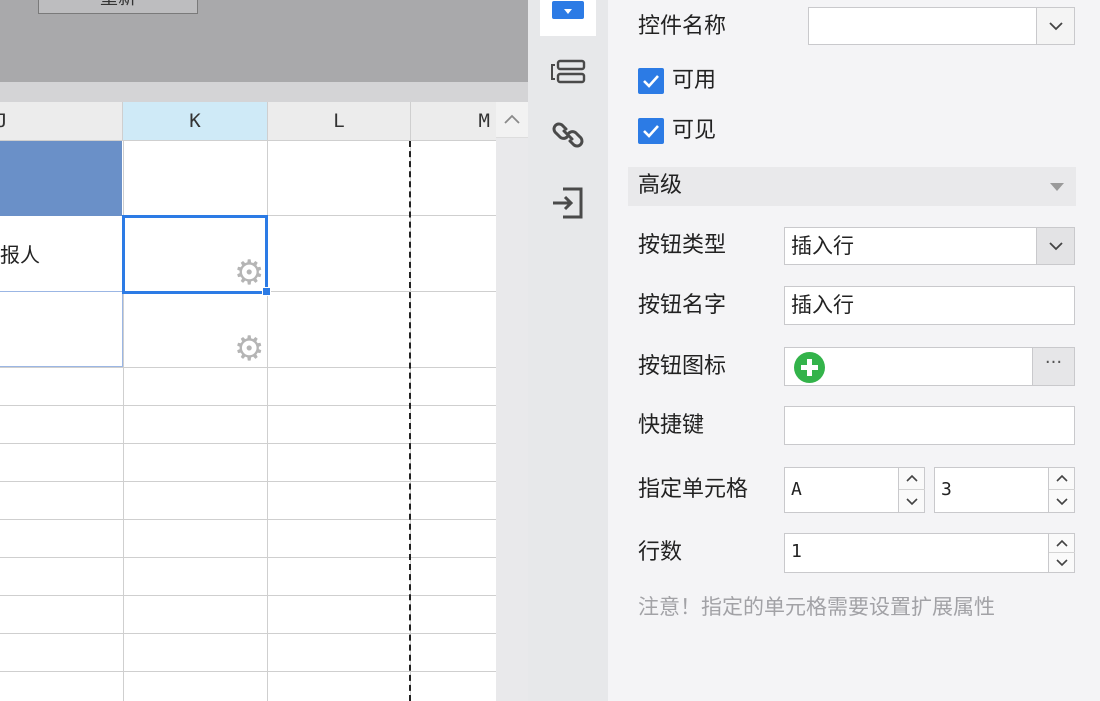 The height and width of the screenshot is (701, 1100). What do you see at coordinates (682, 366) in the screenshot?
I see `button-icon-label: 按钮图标` at bounding box center [682, 366].